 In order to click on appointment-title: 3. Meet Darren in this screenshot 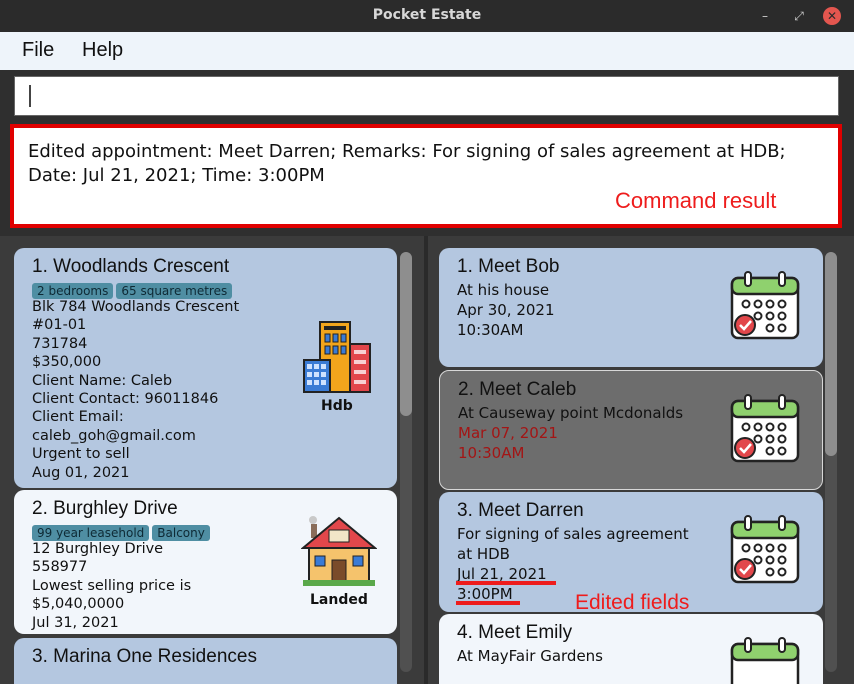, I will do `click(520, 510)`.